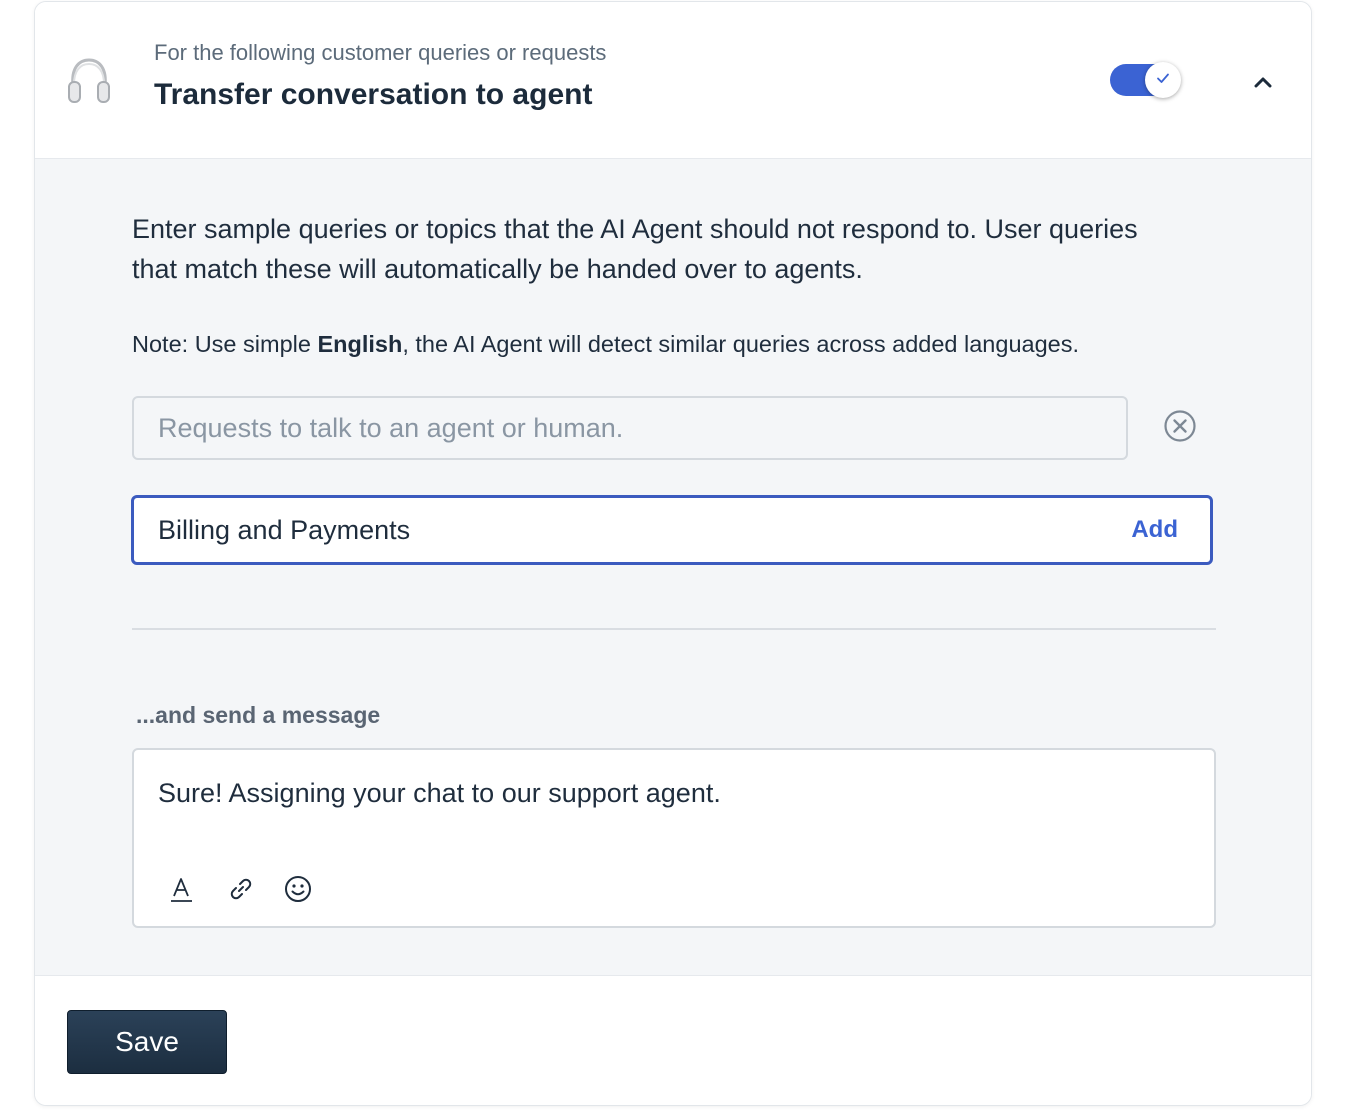  I want to click on save-button: Save, so click(147, 1042).